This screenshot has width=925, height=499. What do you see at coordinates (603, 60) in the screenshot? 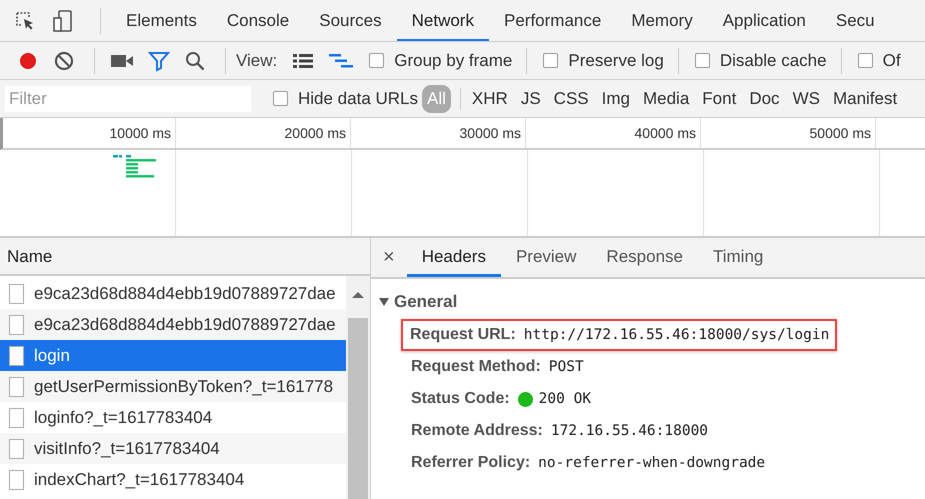
I see `option-checkbox: Preserve log` at bounding box center [603, 60].